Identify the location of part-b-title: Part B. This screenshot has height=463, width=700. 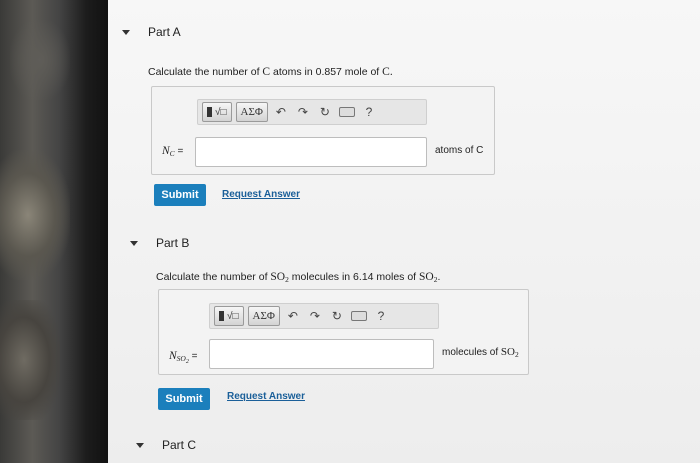
(173, 243).